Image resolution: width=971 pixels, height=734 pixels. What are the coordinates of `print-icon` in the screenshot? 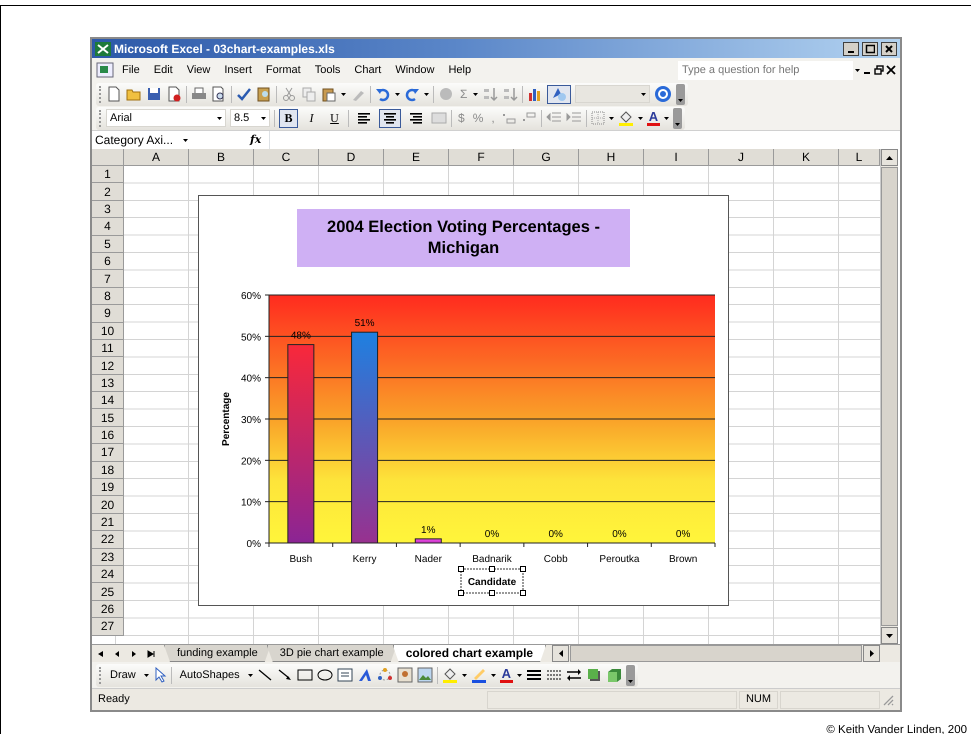 It's located at (199, 94).